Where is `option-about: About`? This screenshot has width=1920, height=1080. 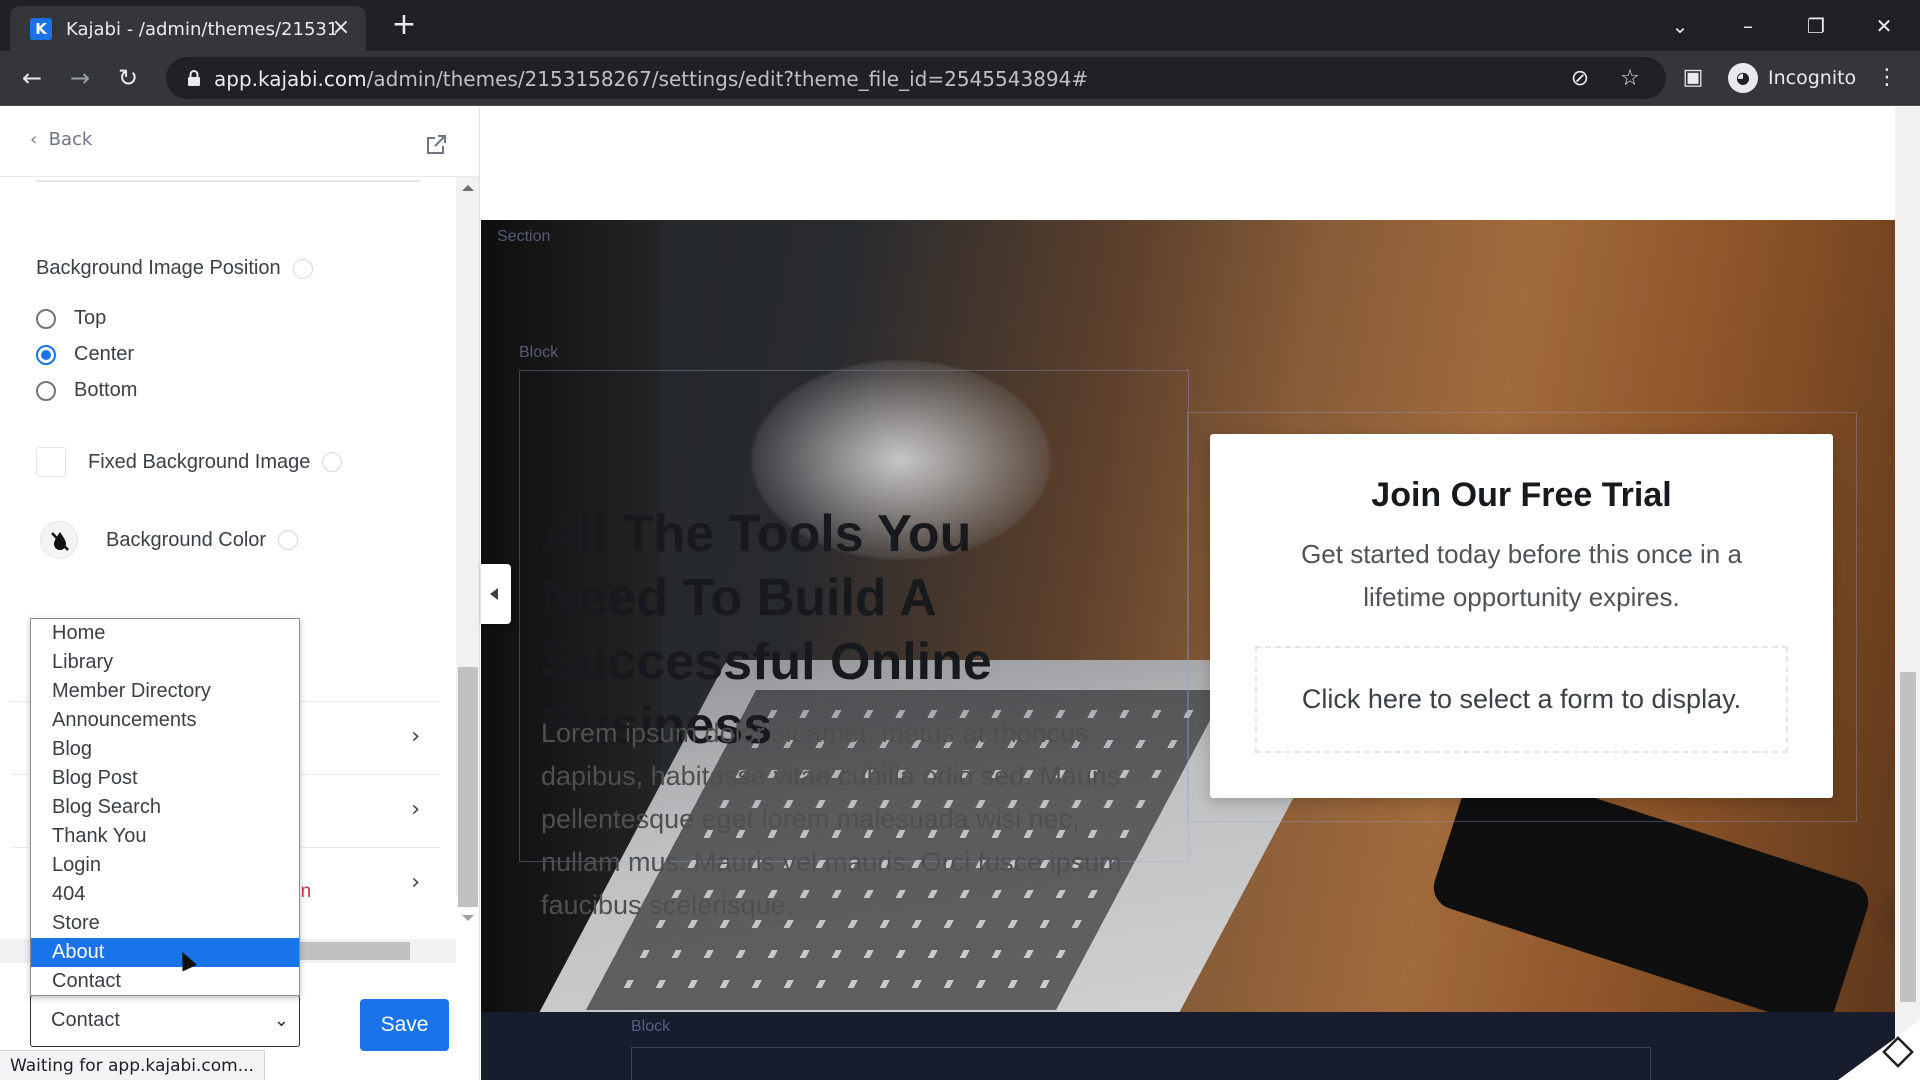
option-about: About is located at coordinates (165, 952).